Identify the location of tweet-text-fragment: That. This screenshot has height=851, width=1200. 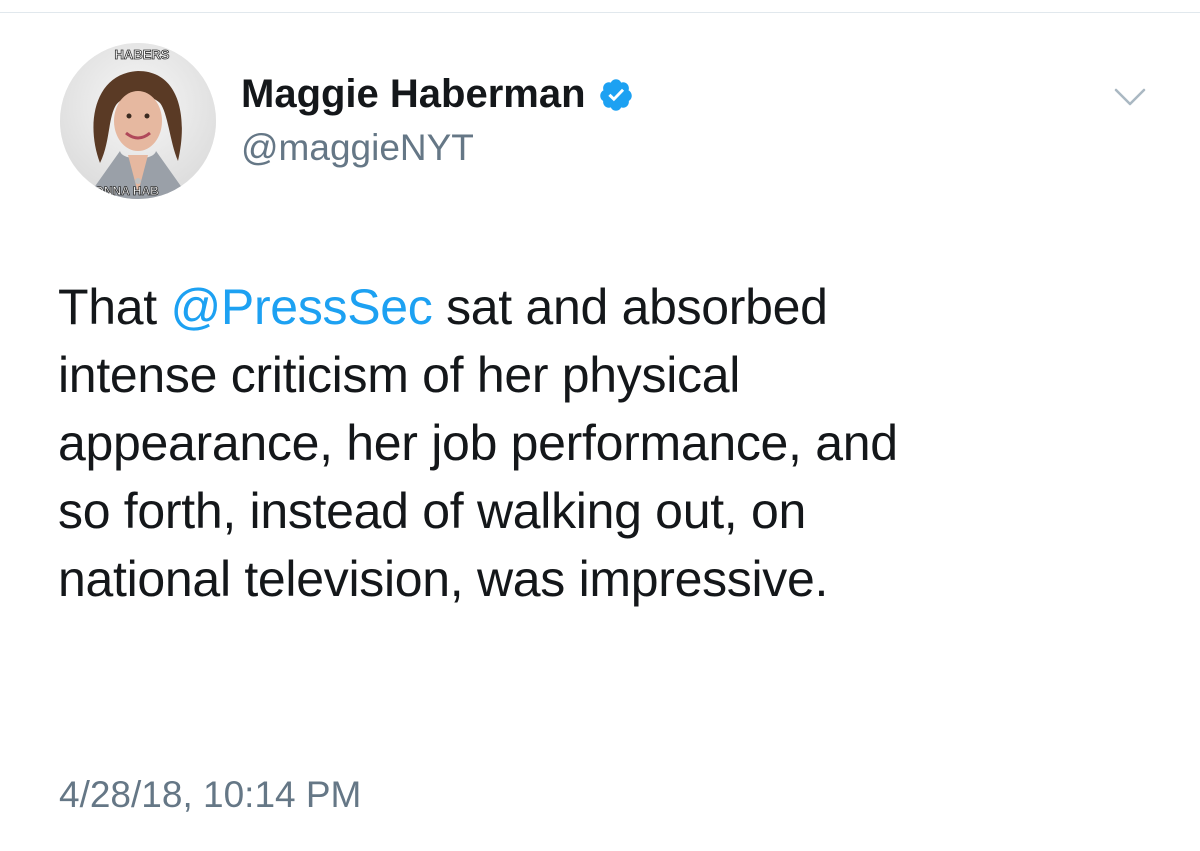
(114, 307).